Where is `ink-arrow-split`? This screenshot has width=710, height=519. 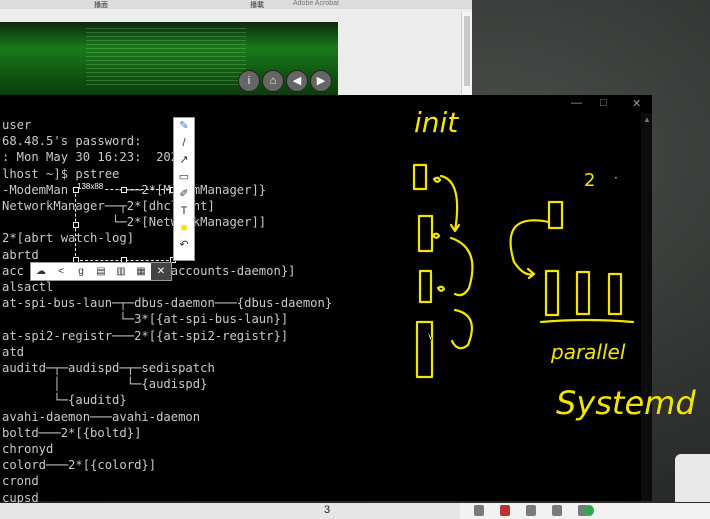
ink-arrow-split is located at coordinates (530, 249).